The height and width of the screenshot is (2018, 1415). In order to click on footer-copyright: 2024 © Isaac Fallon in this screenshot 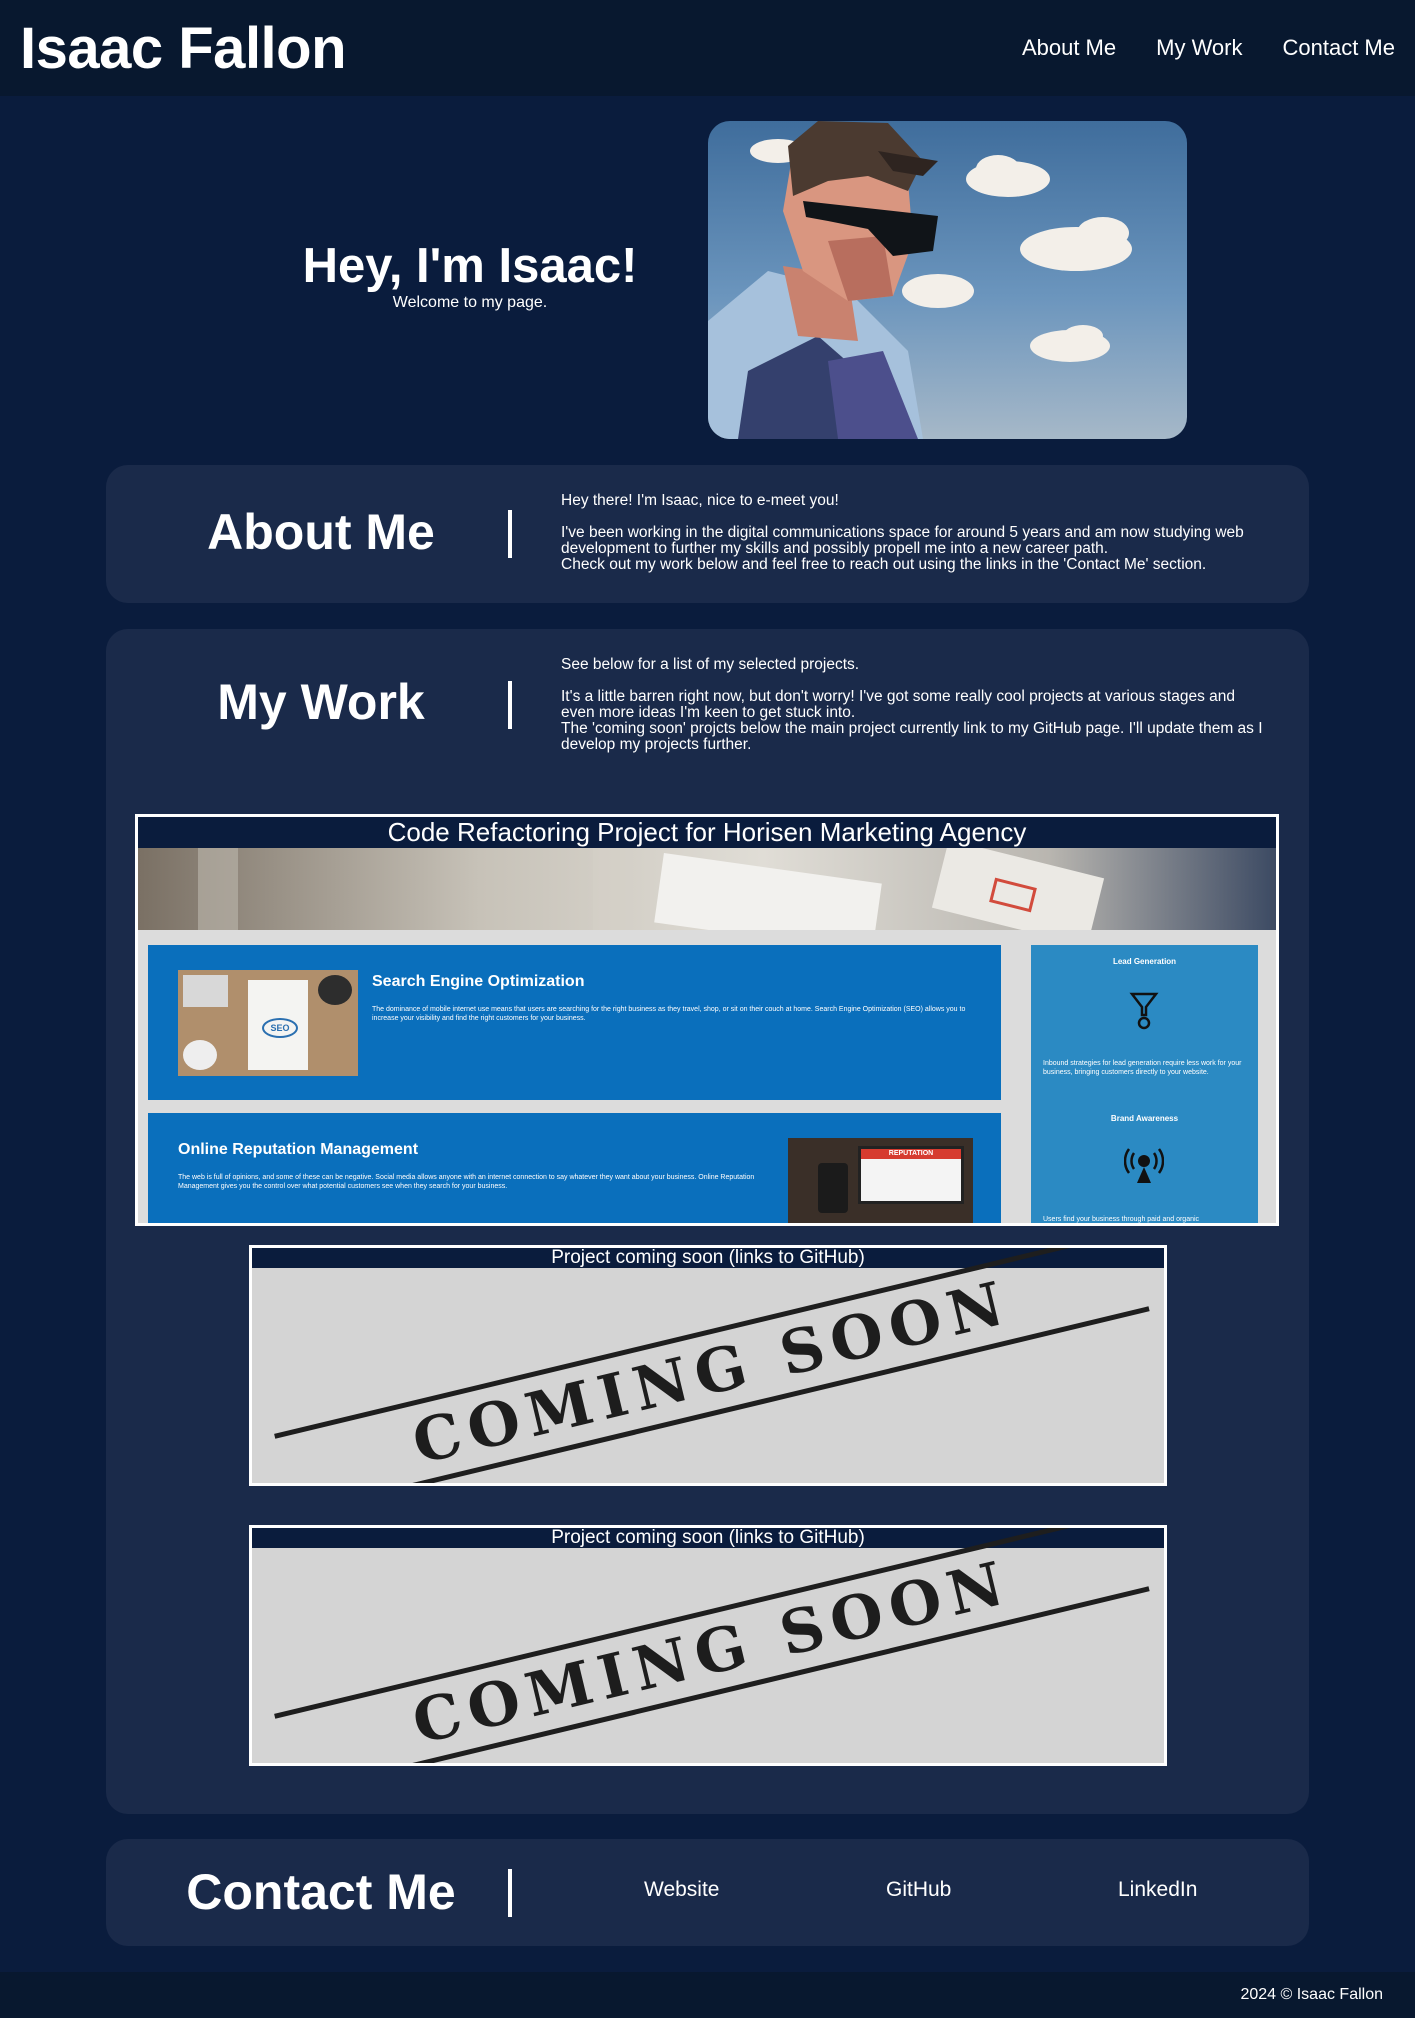, I will do `click(1311, 1994)`.